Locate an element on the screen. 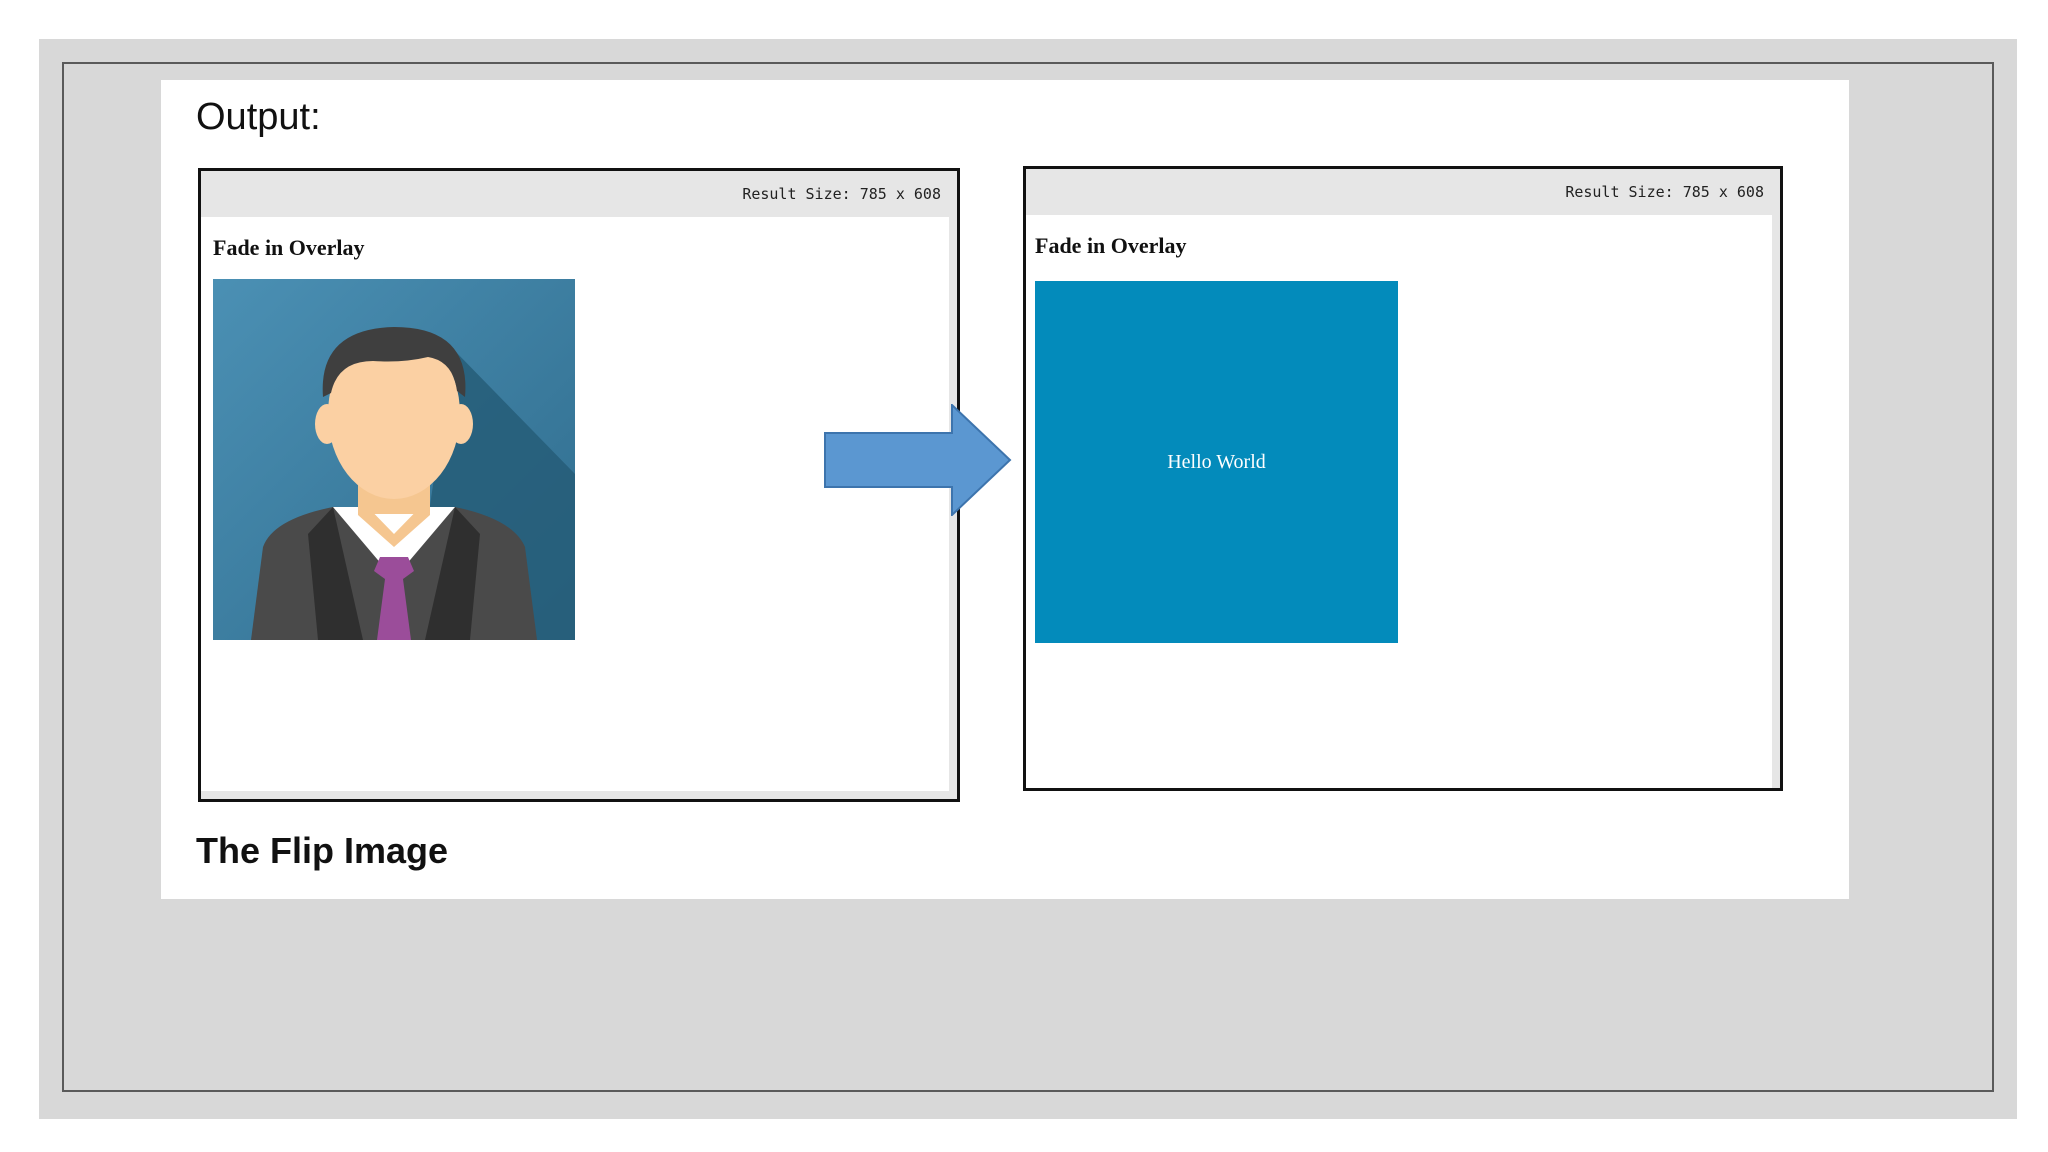 This screenshot has height=1152, width=2048. section-title: The Flip Image is located at coordinates (322, 850).